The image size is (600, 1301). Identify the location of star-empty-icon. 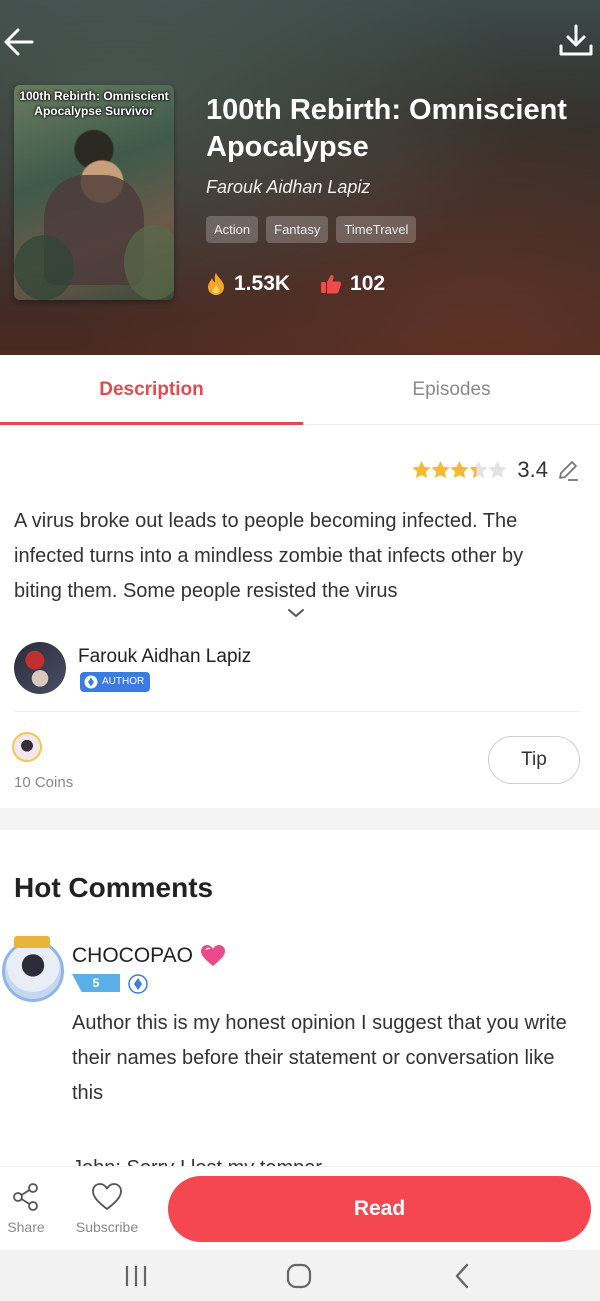
(497, 470).